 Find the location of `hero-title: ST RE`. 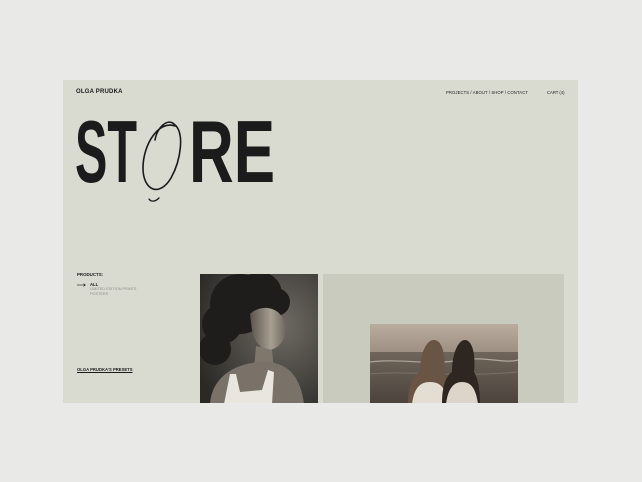

hero-title: ST RE is located at coordinates (175, 152).